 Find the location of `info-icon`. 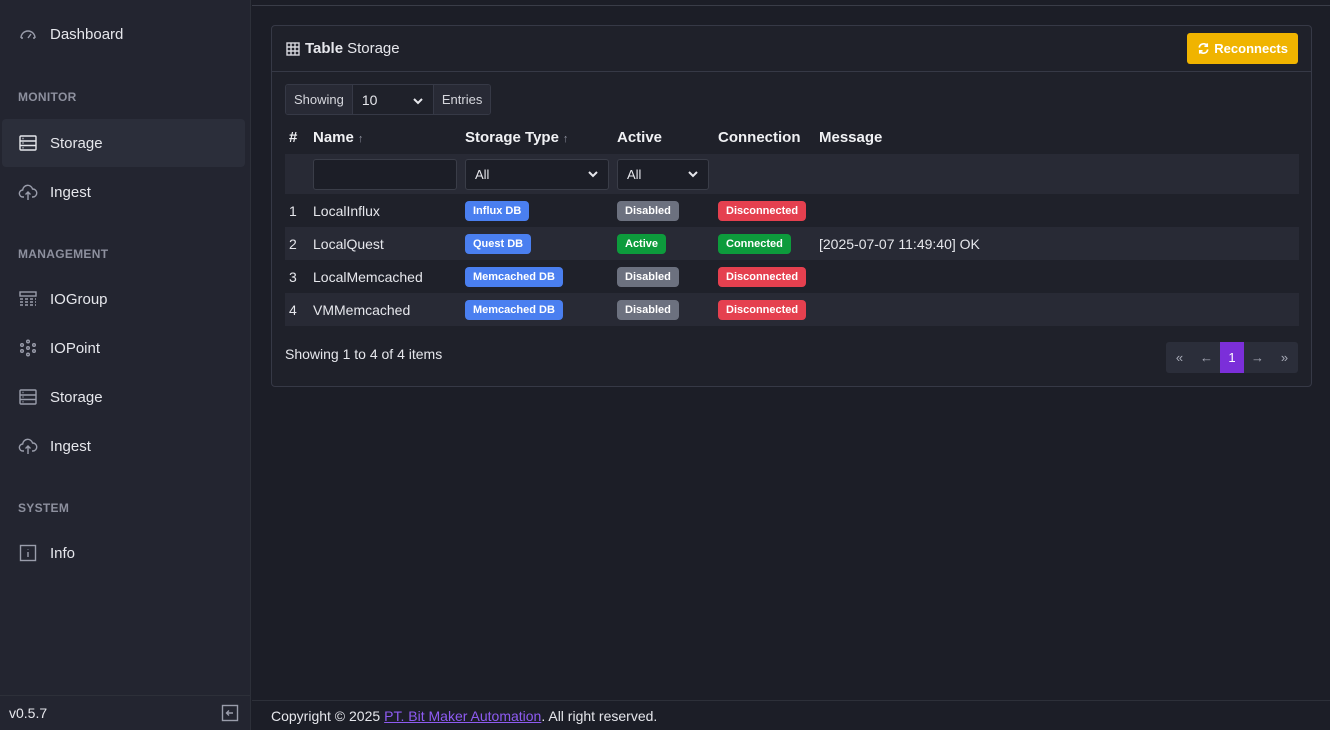

info-icon is located at coordinates (28, 553).